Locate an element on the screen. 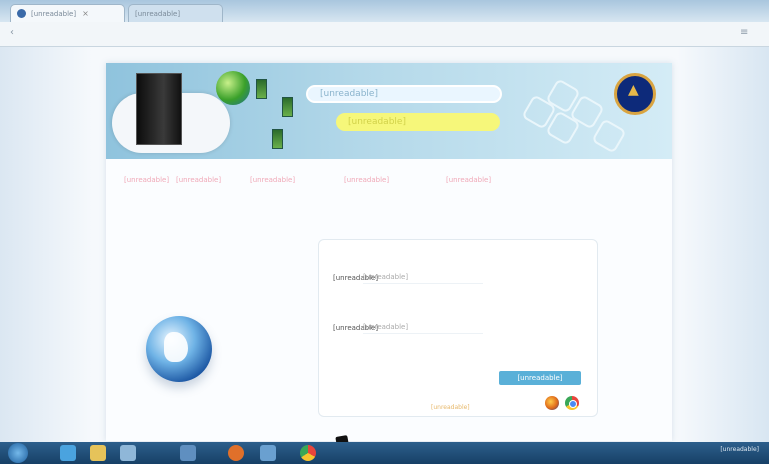 This screenshot has height=464, width=769. password-input is located at coordinates (423, 327).